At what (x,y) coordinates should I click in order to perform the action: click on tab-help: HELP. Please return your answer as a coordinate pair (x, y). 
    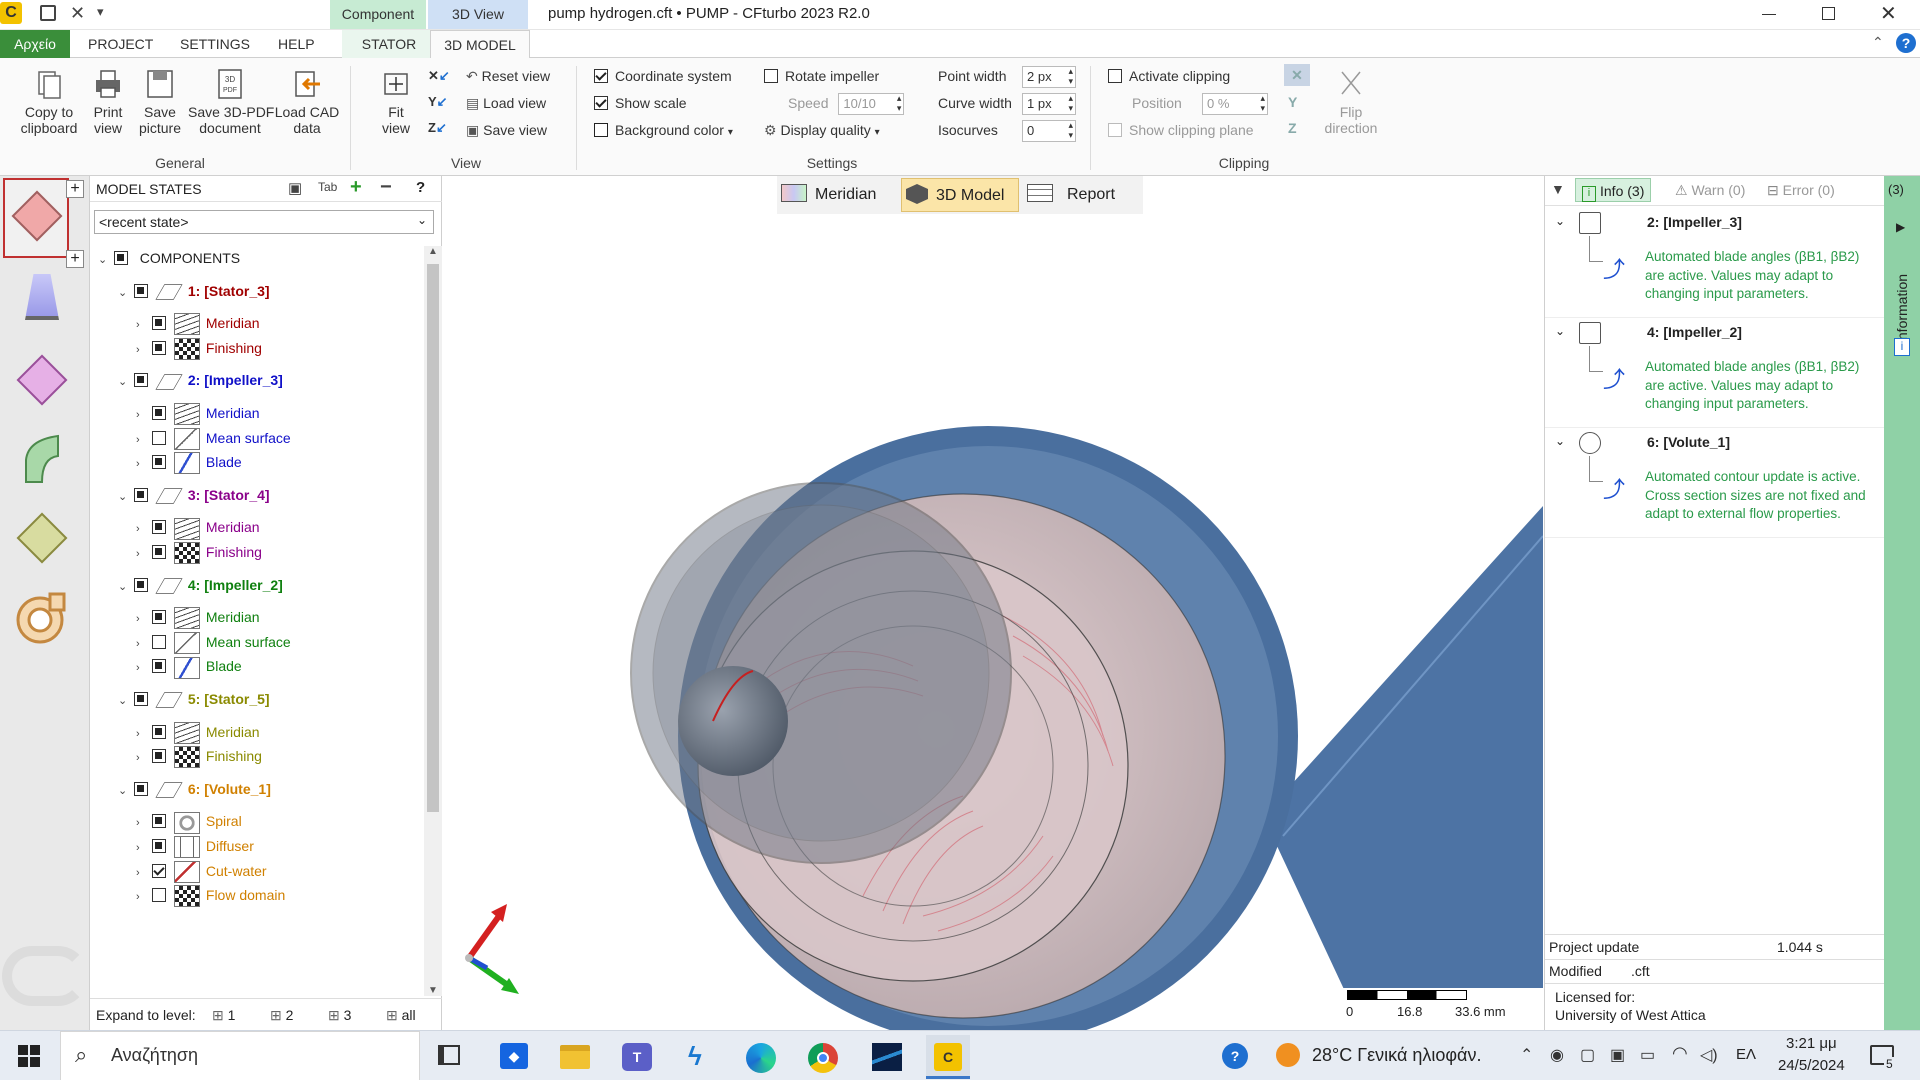
    Looking at the image, I should click on (296, 44).